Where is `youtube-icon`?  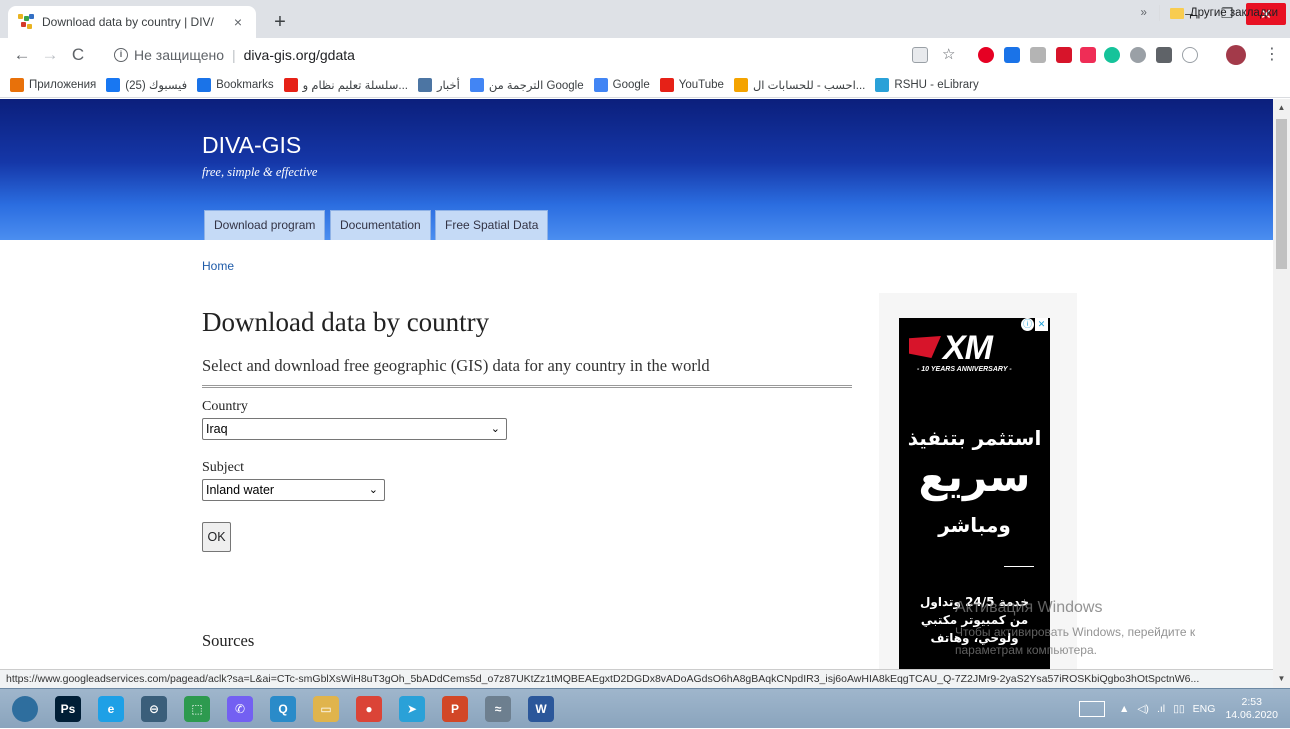
youtube-icon is located at coordinates (666, 84).